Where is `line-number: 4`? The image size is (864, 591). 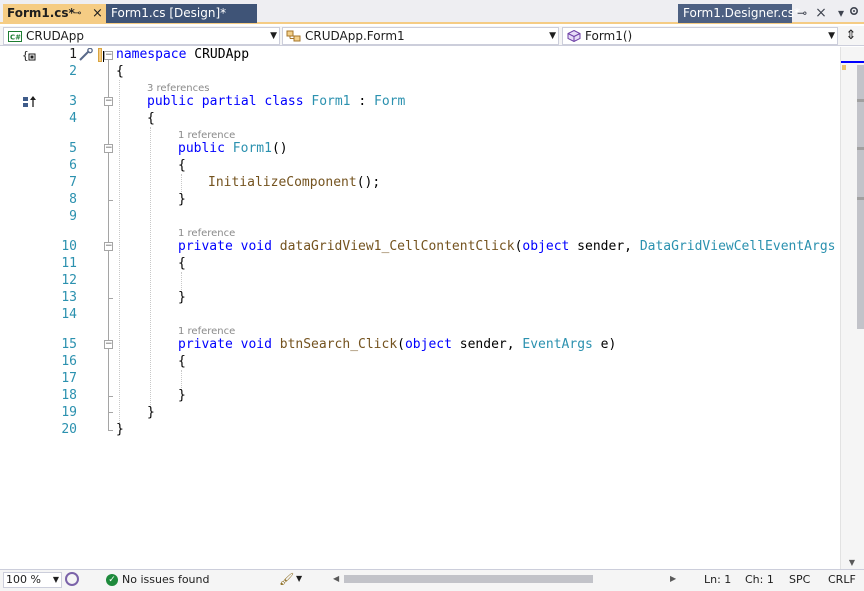
line-number: 4 is located at coordinates (73, 118).